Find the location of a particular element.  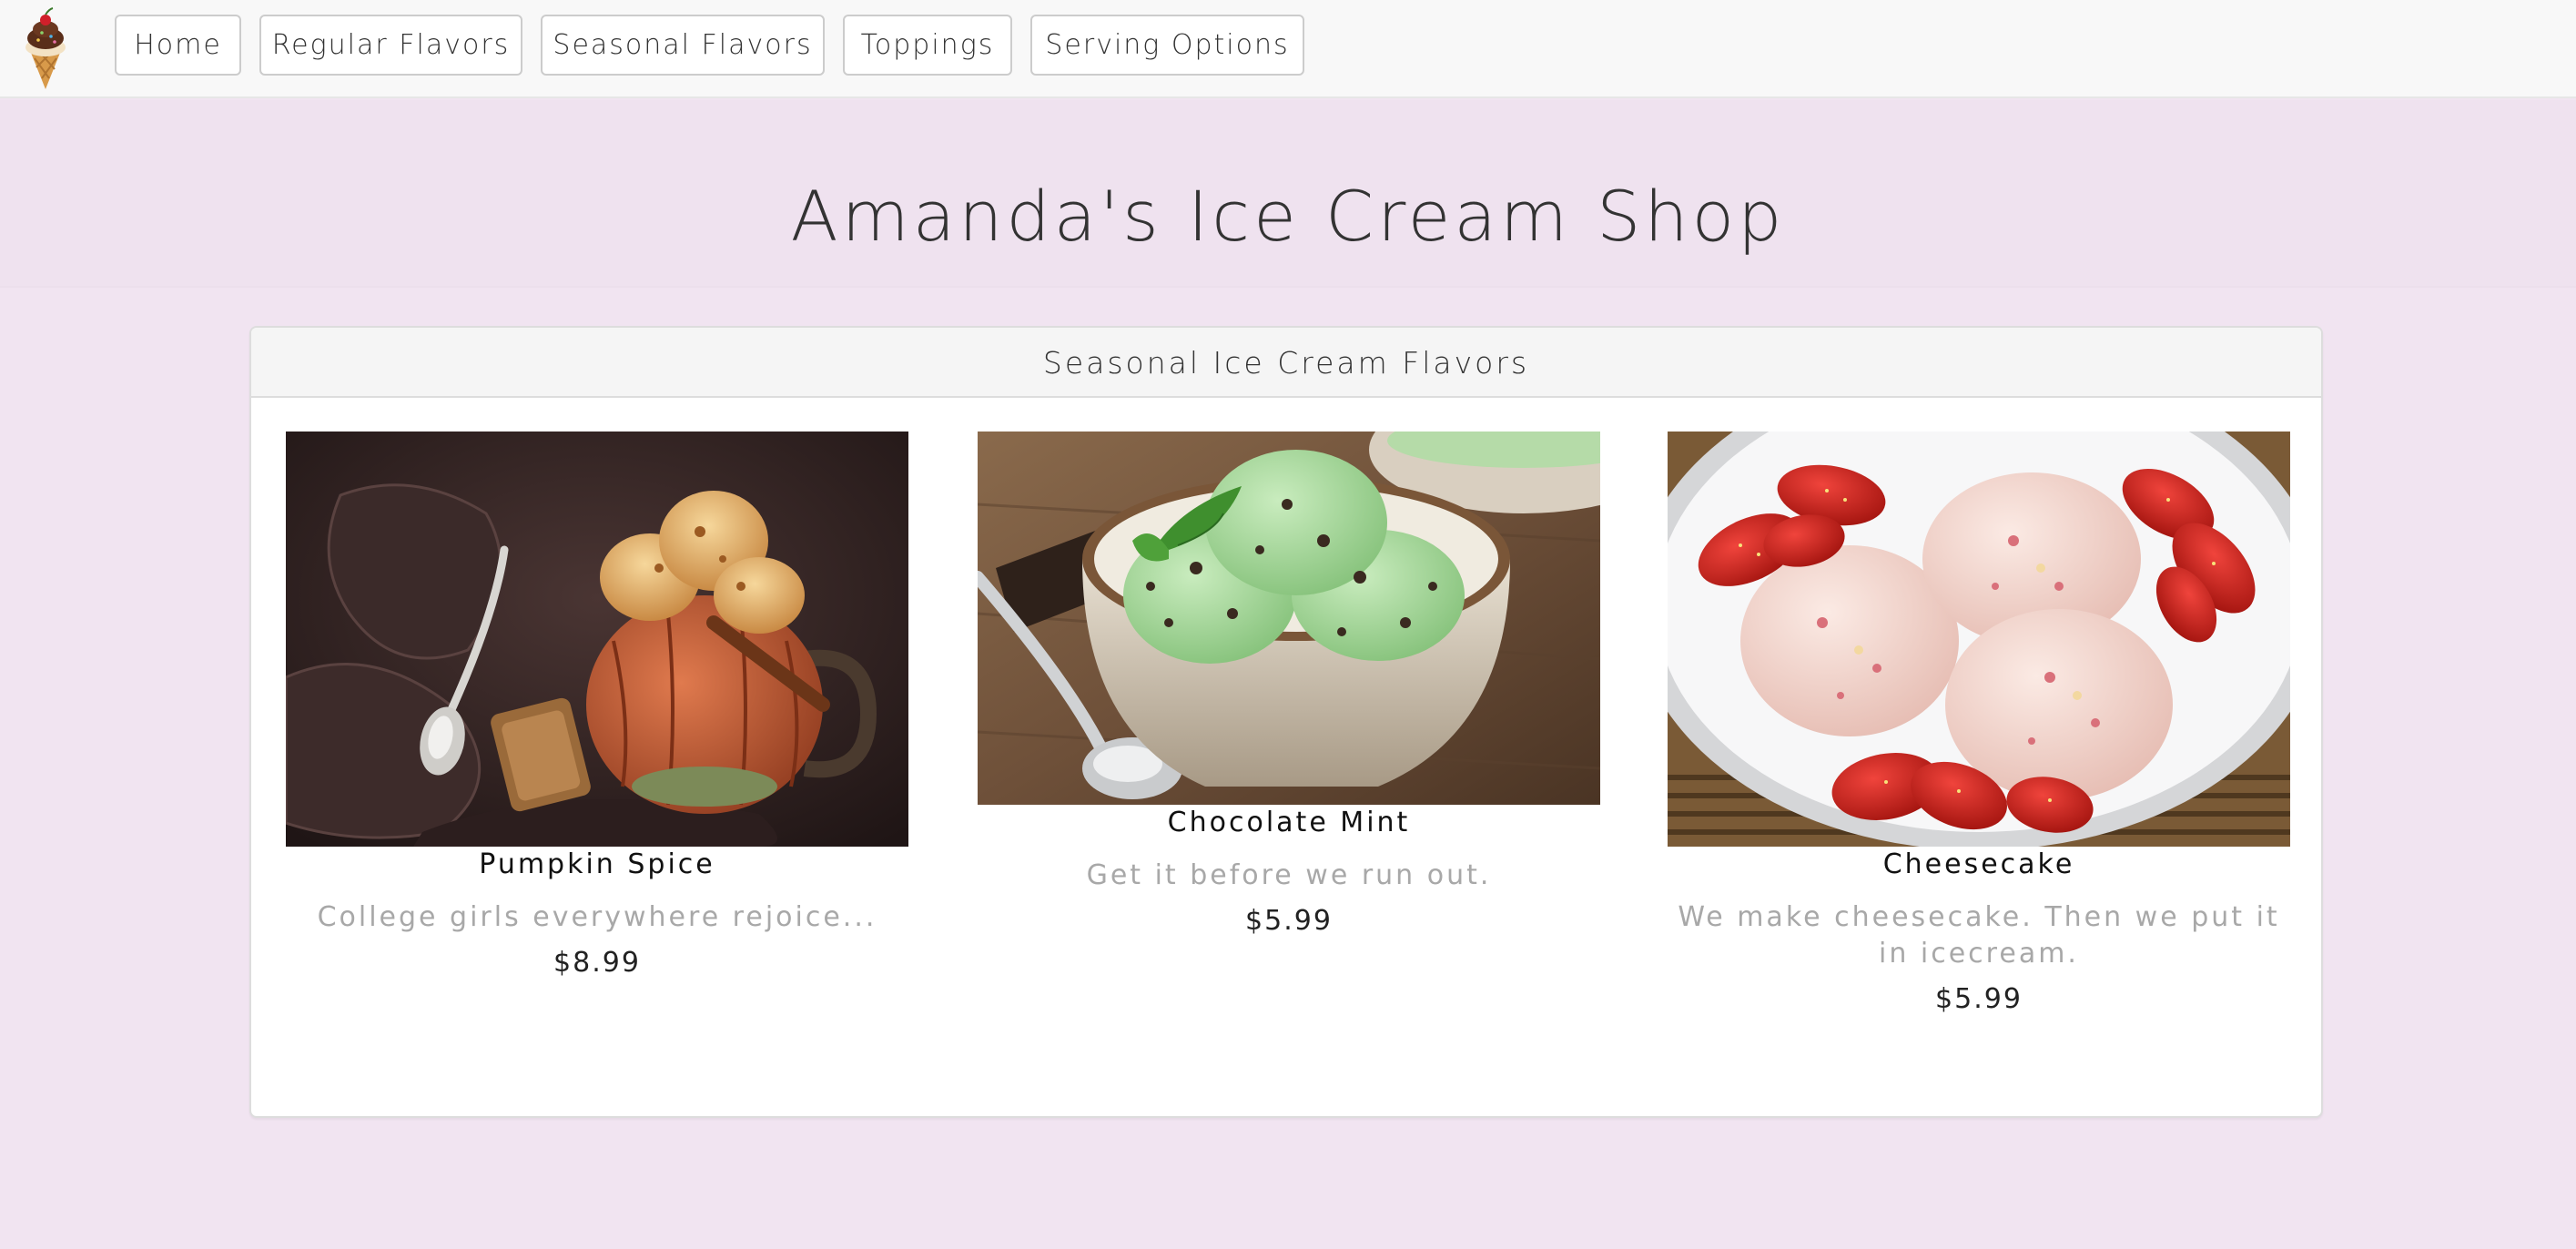

nav-home-button: Home is located at coordinates (178, 45).